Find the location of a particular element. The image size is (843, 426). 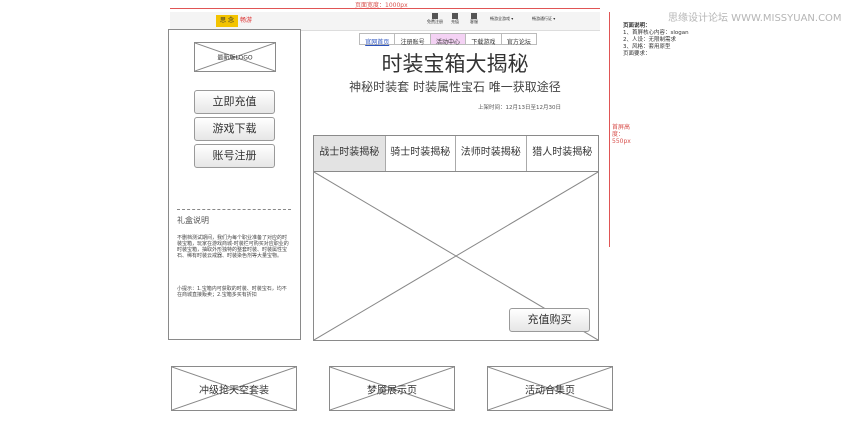

tab-warrior: 战士时装揭秘 is located at coordinates (350, 153).